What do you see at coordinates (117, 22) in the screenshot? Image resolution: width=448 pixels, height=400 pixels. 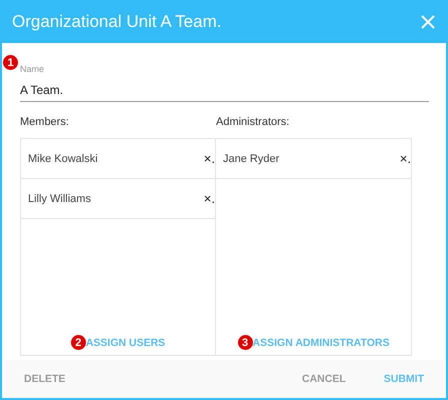 I see `window-title: Organizational Unit A Team.` at bounding box center [117, 22].